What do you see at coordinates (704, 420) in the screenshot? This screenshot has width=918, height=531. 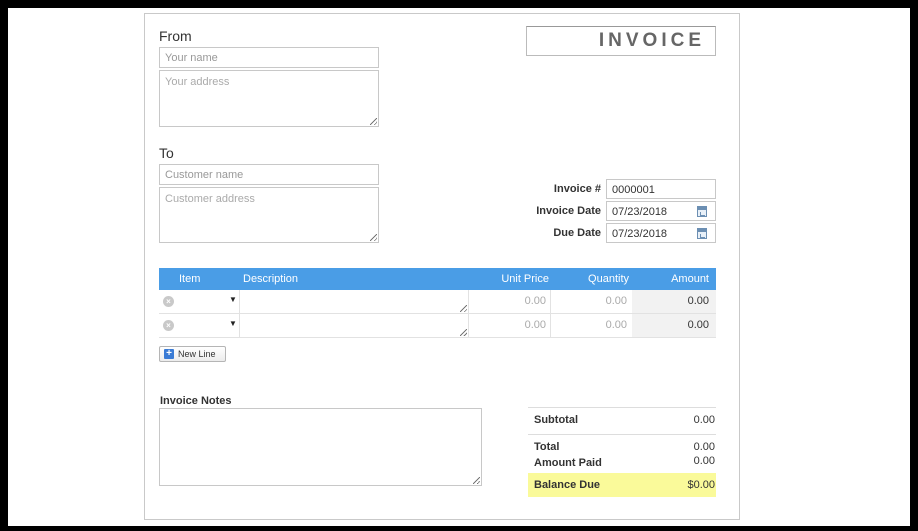 I see `subtotal-value: 0.00` at bounding box center [704, 420].